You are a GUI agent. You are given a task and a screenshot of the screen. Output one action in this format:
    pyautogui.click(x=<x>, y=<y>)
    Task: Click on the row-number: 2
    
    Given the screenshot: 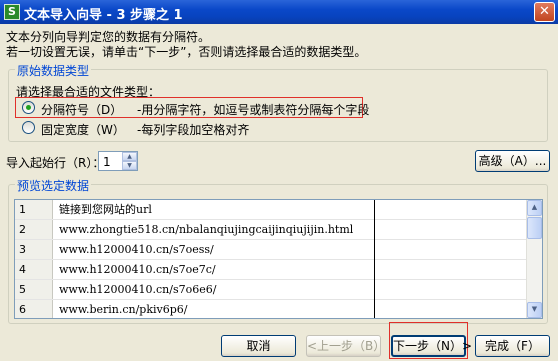 What is the action you would take?
    pyautogui.click(x=34, y=229)
    